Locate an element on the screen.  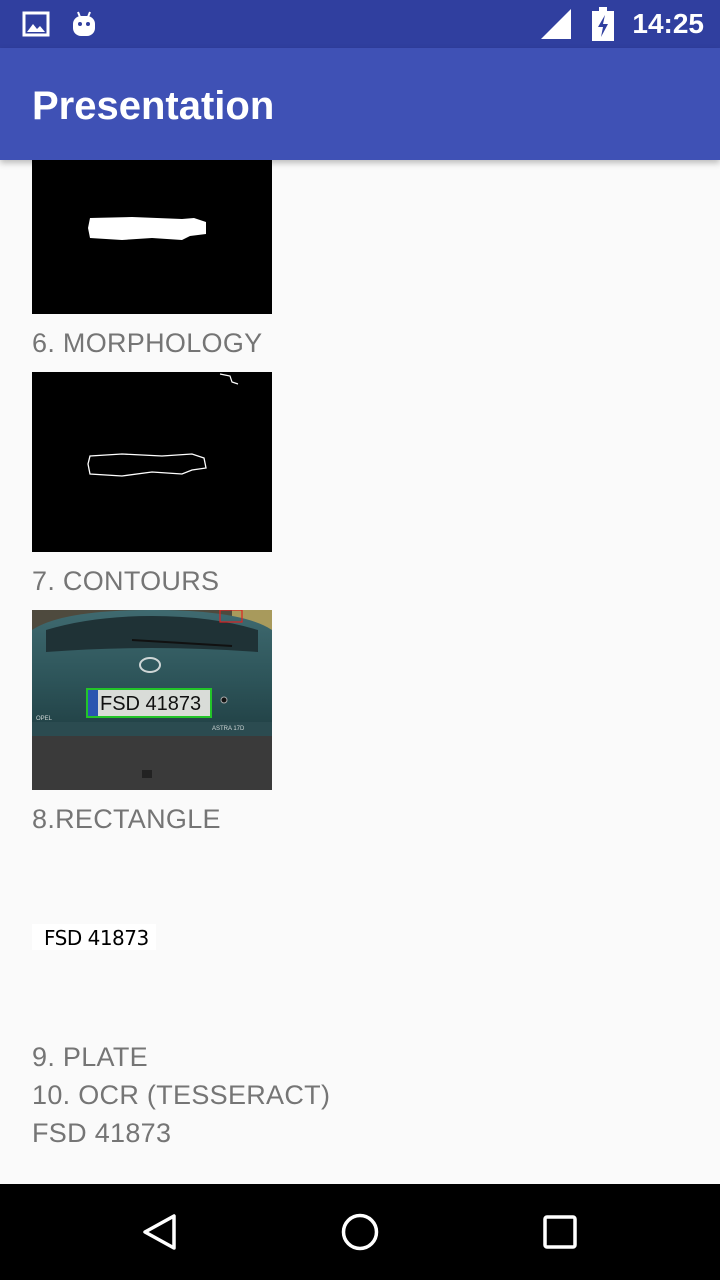
step-rectangle-label: 8.RECTANGLE is located at coordinates (126, 819).